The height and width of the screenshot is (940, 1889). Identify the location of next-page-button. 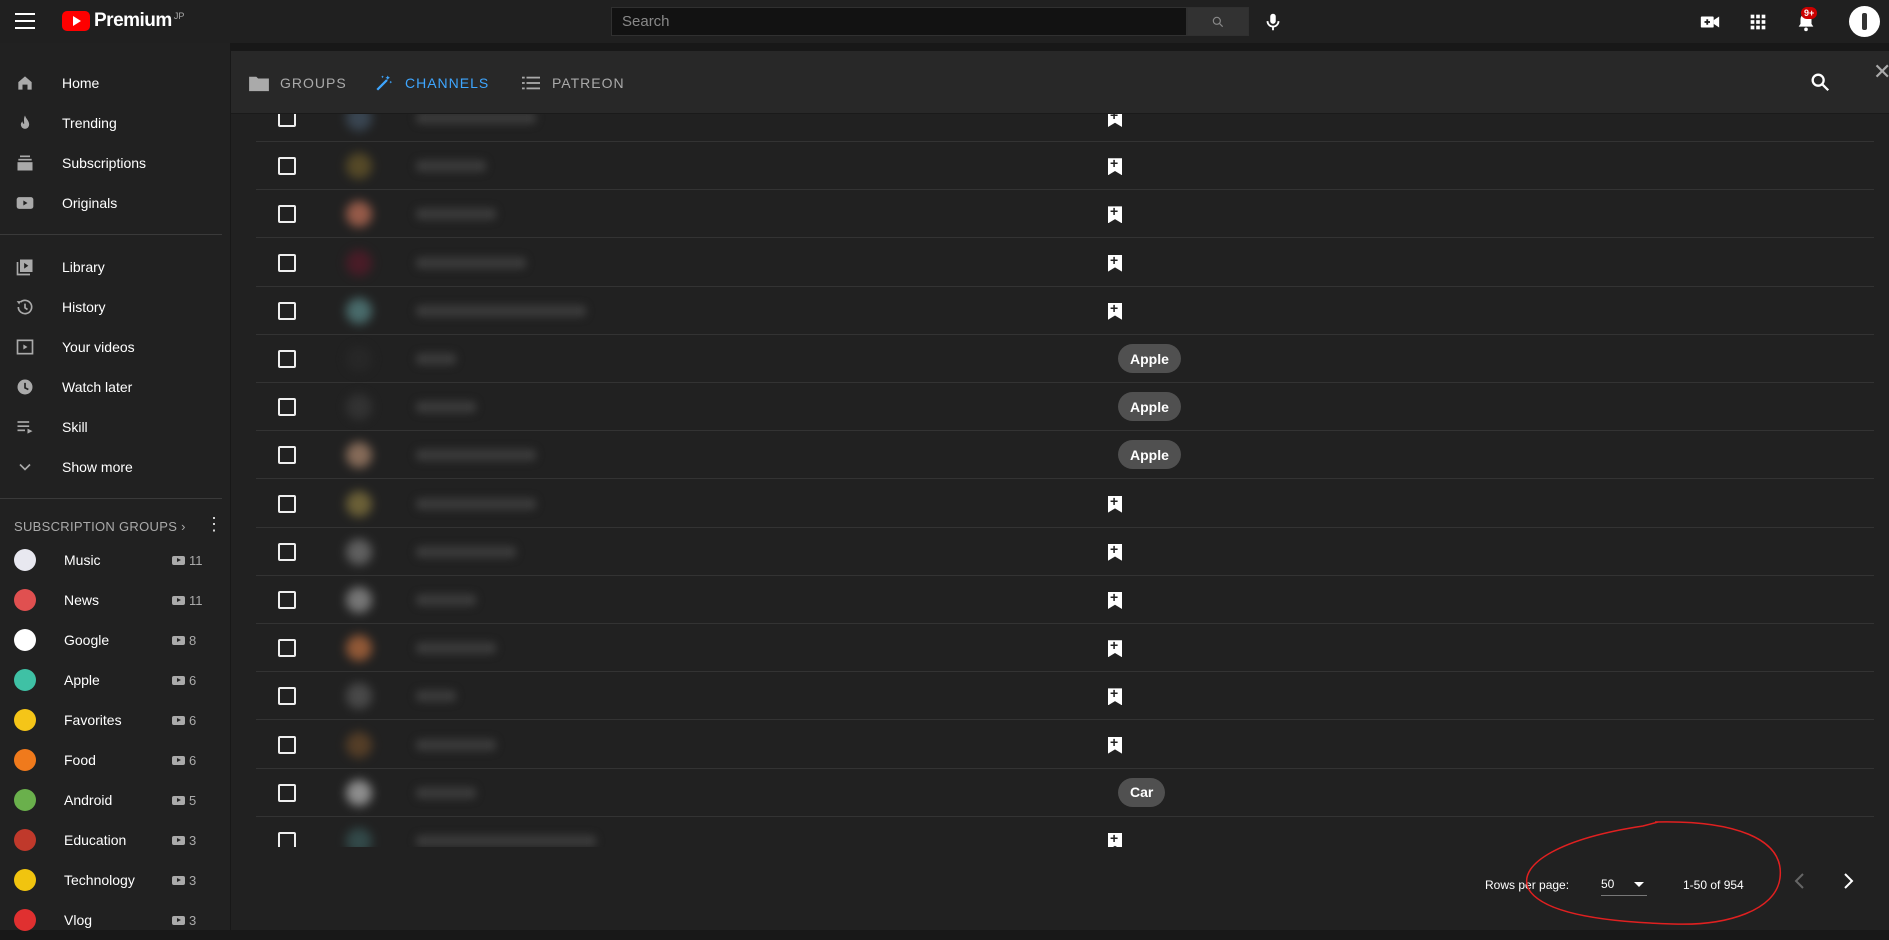
(1848, 884).